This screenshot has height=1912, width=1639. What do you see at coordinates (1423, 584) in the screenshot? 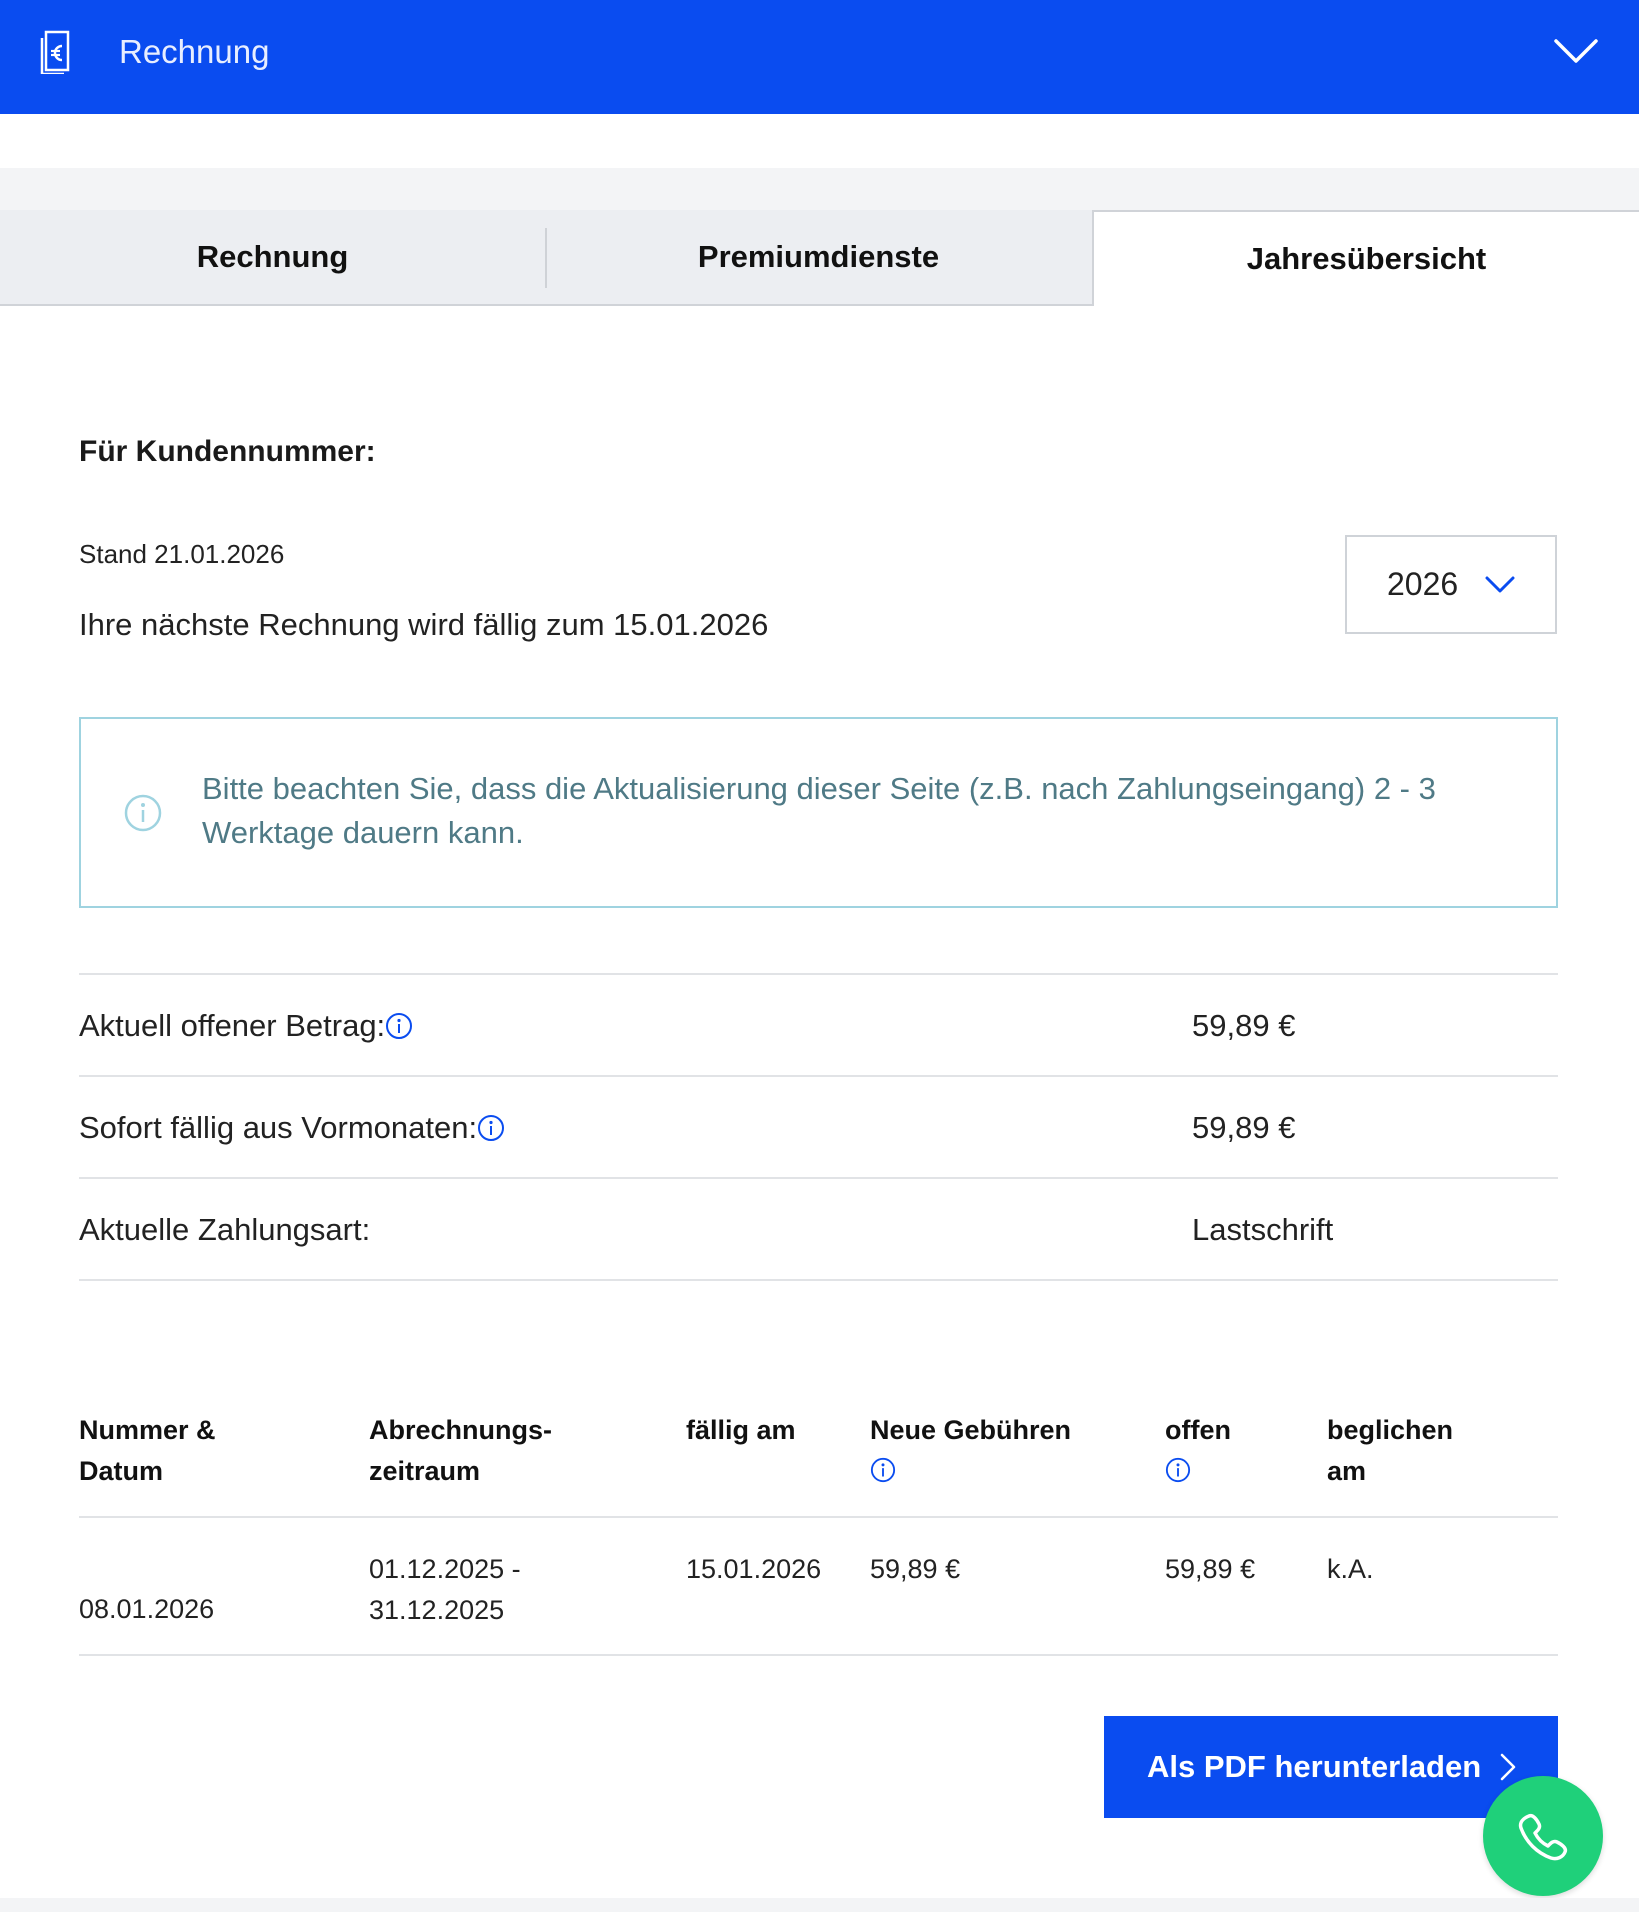
I see `year-select-value: 2026` at bounding box center [1423, 584].